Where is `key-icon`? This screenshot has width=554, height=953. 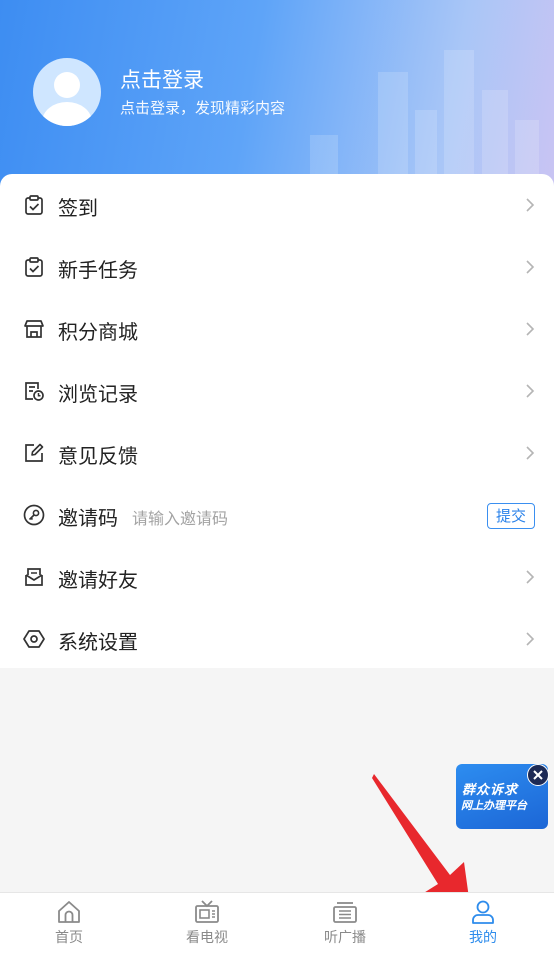 key-icon is located at coordinates (34, 515).